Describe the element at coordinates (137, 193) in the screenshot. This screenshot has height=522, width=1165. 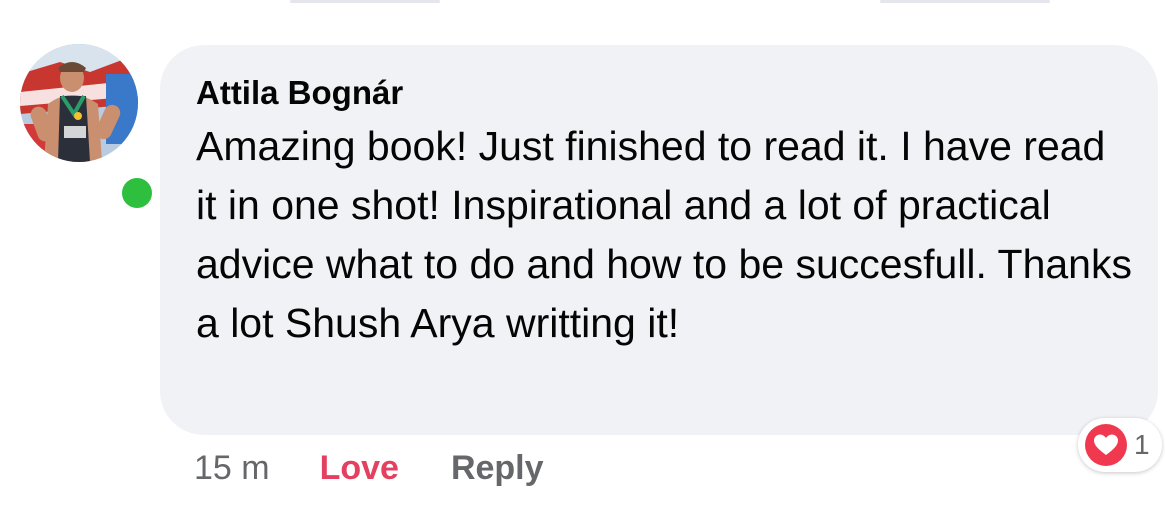
I see `online-status-dot` at that location.